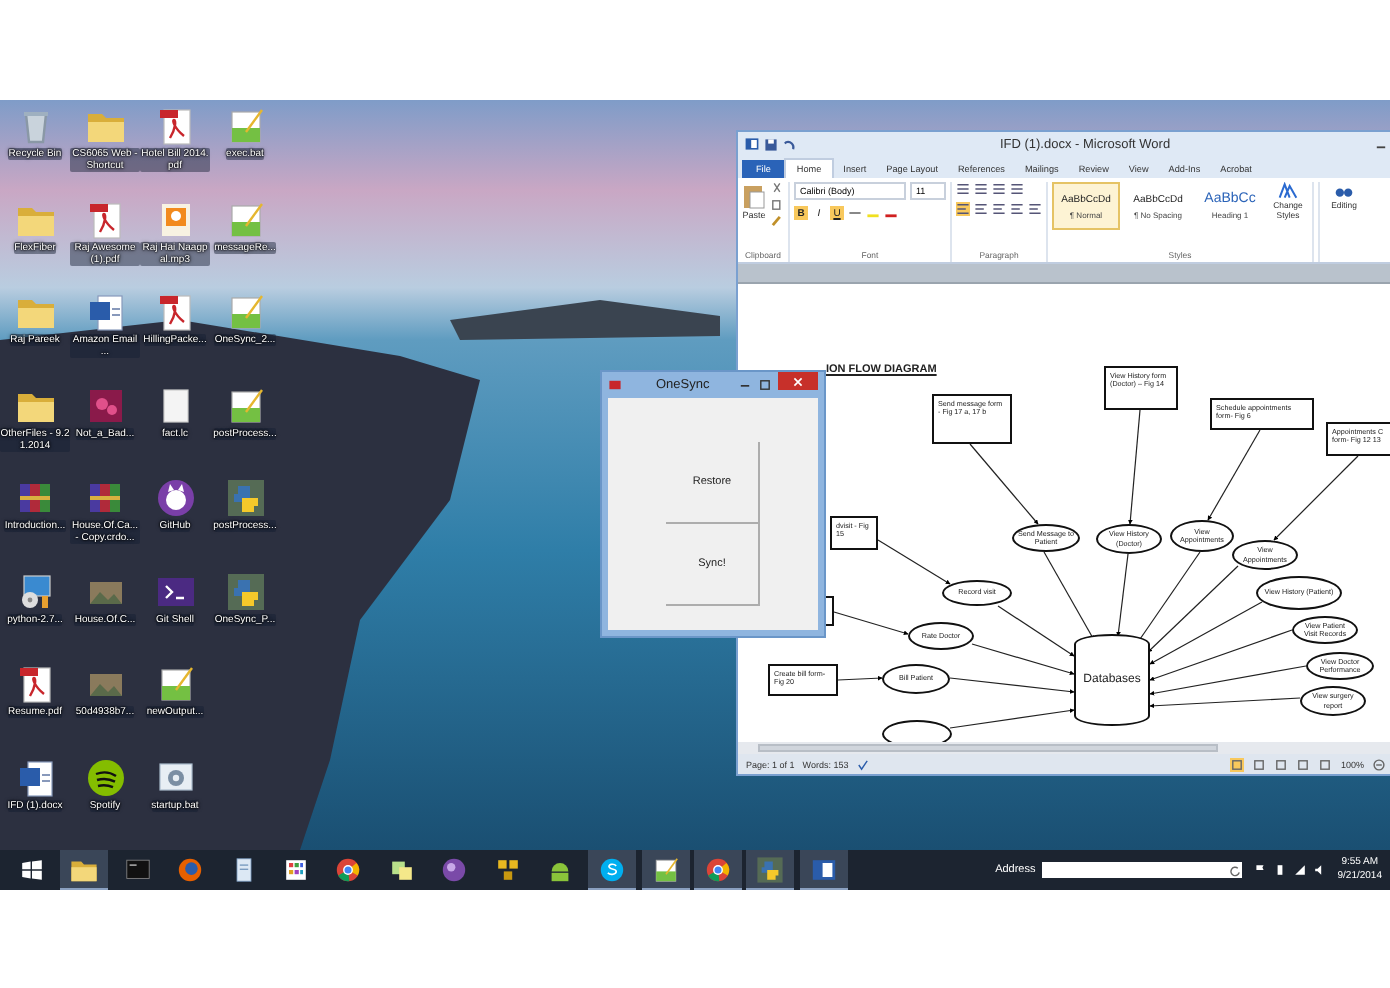  What do you see at coordinates (777, 205) in the screenshot?
I see `copy-icon` at bounding box center [777, 205].